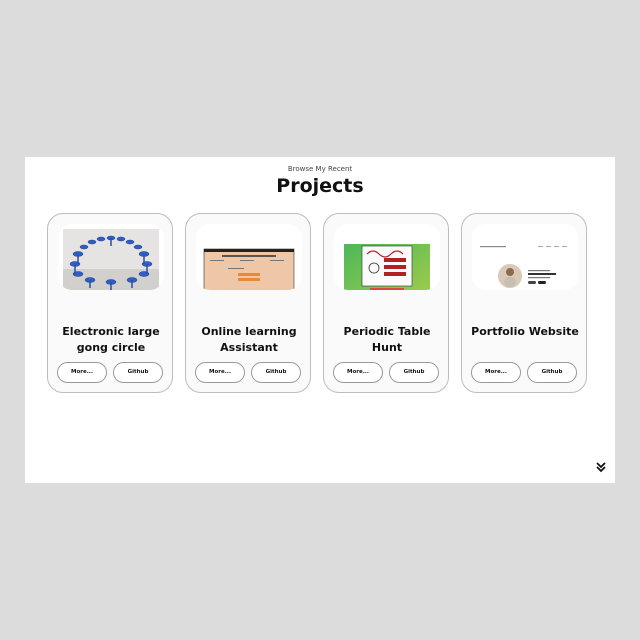 This screenshot has height=640, width=640. I want to click on project-thumbnail-gong, so click(111, 257).